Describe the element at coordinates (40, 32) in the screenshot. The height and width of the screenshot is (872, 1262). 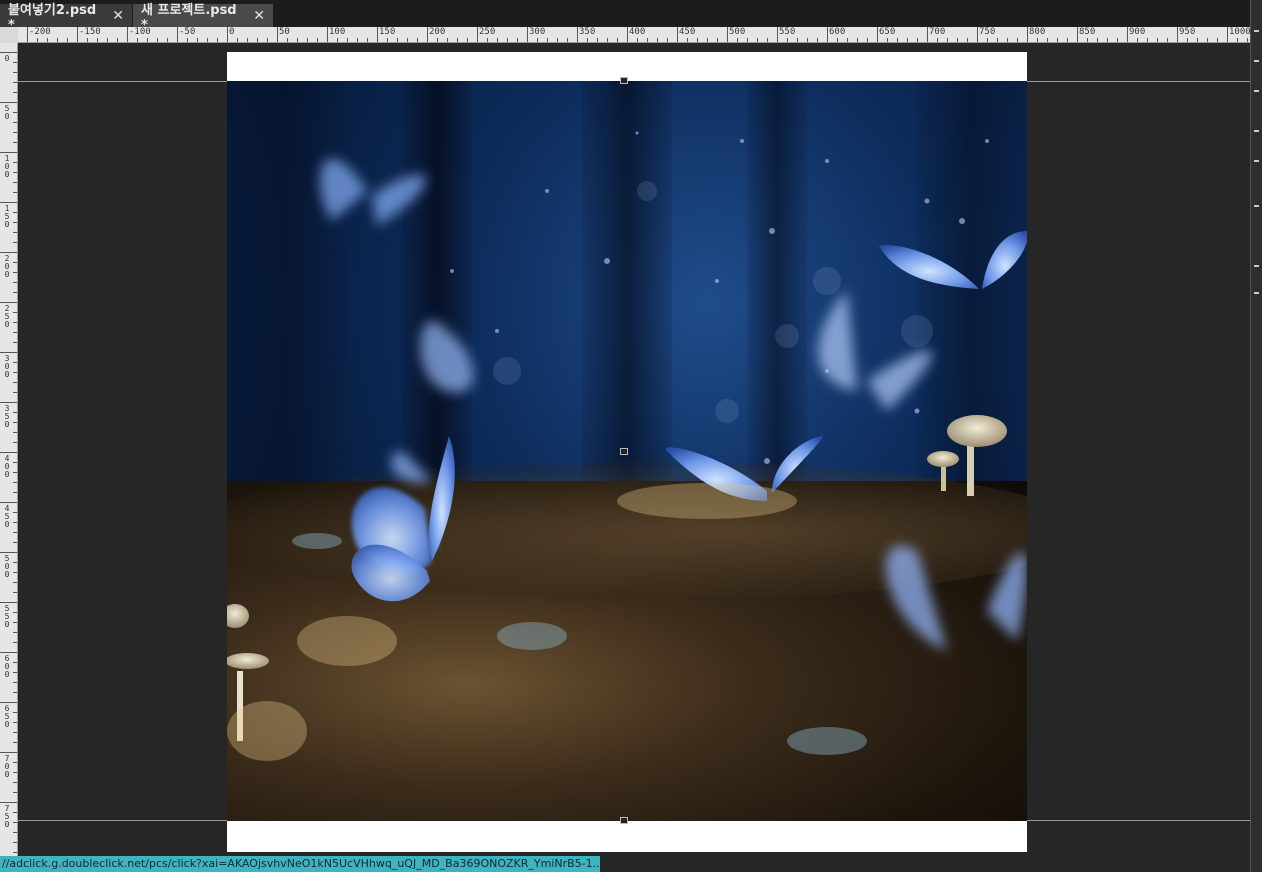
I see `ruler-label: -200` at that location.